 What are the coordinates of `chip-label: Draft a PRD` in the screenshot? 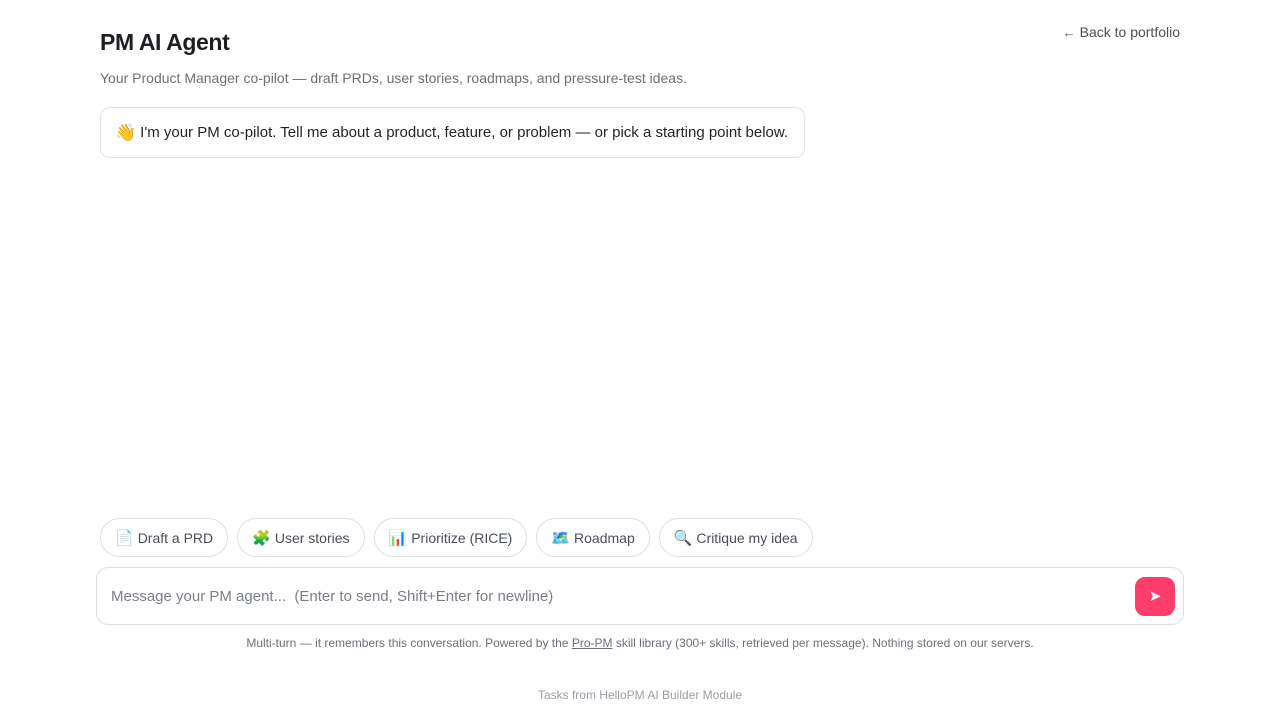 It's located at (175, 537).